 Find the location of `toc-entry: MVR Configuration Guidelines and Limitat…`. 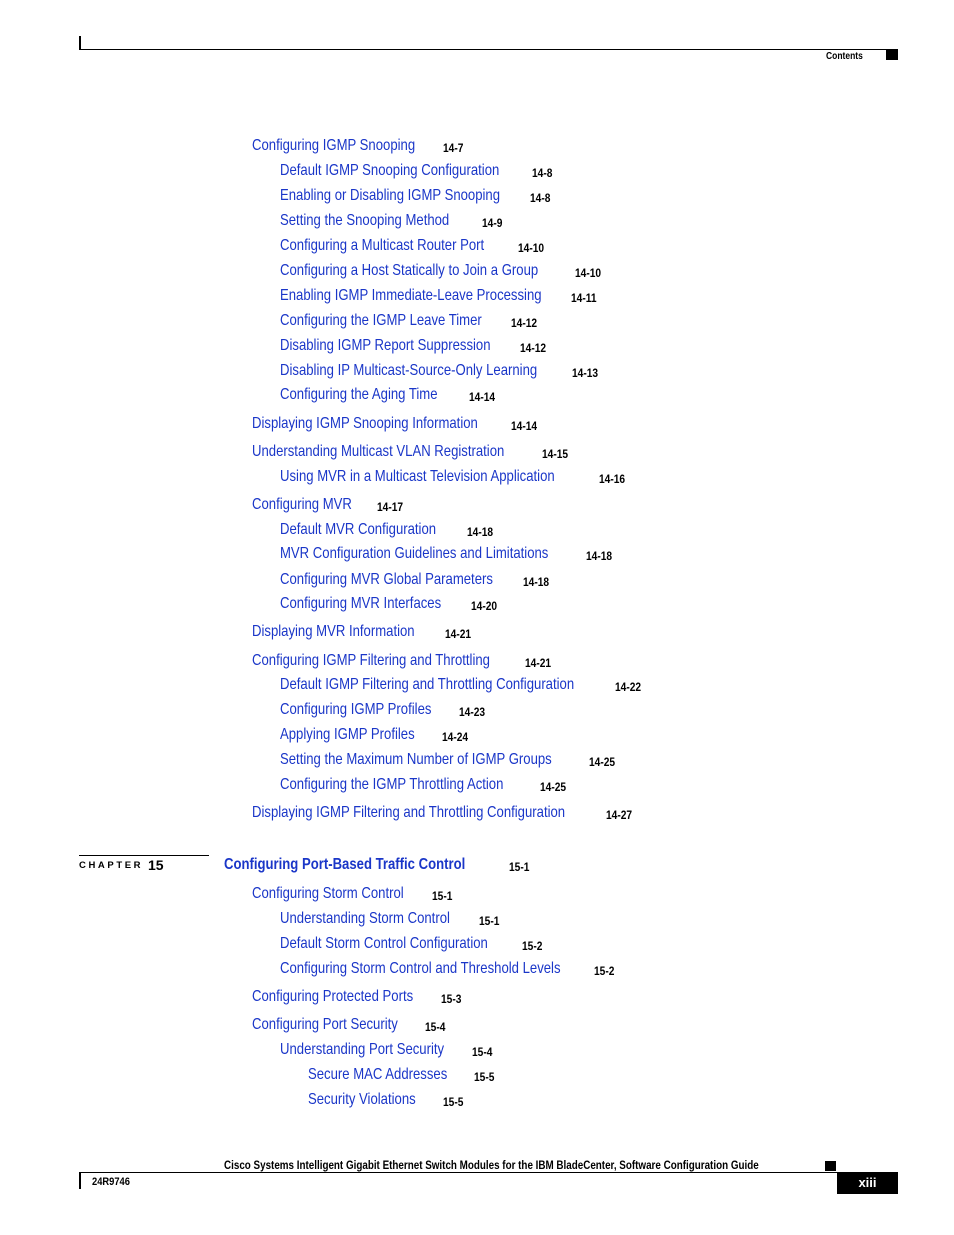

toc-entry: MVR Configuration Guidelines and Limitat… is located at coordinates (446, 554).